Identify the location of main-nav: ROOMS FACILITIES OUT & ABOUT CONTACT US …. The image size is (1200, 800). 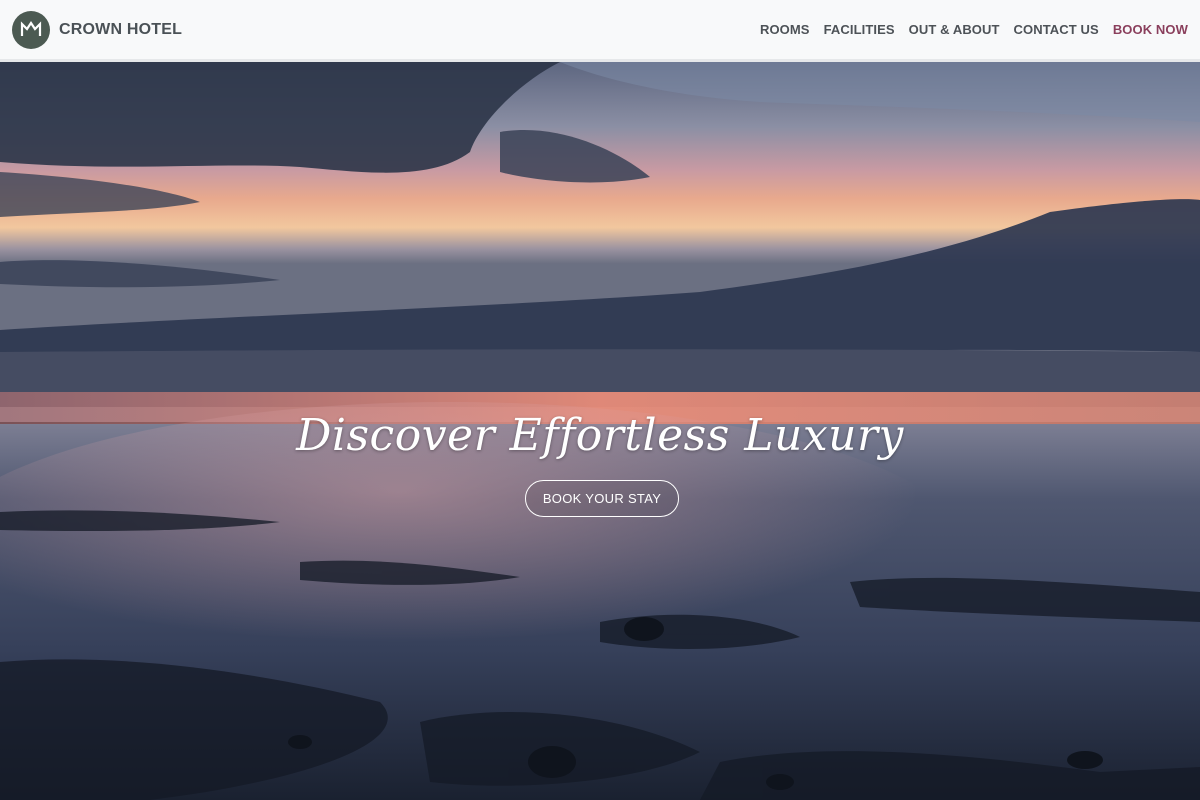
(974, 29).